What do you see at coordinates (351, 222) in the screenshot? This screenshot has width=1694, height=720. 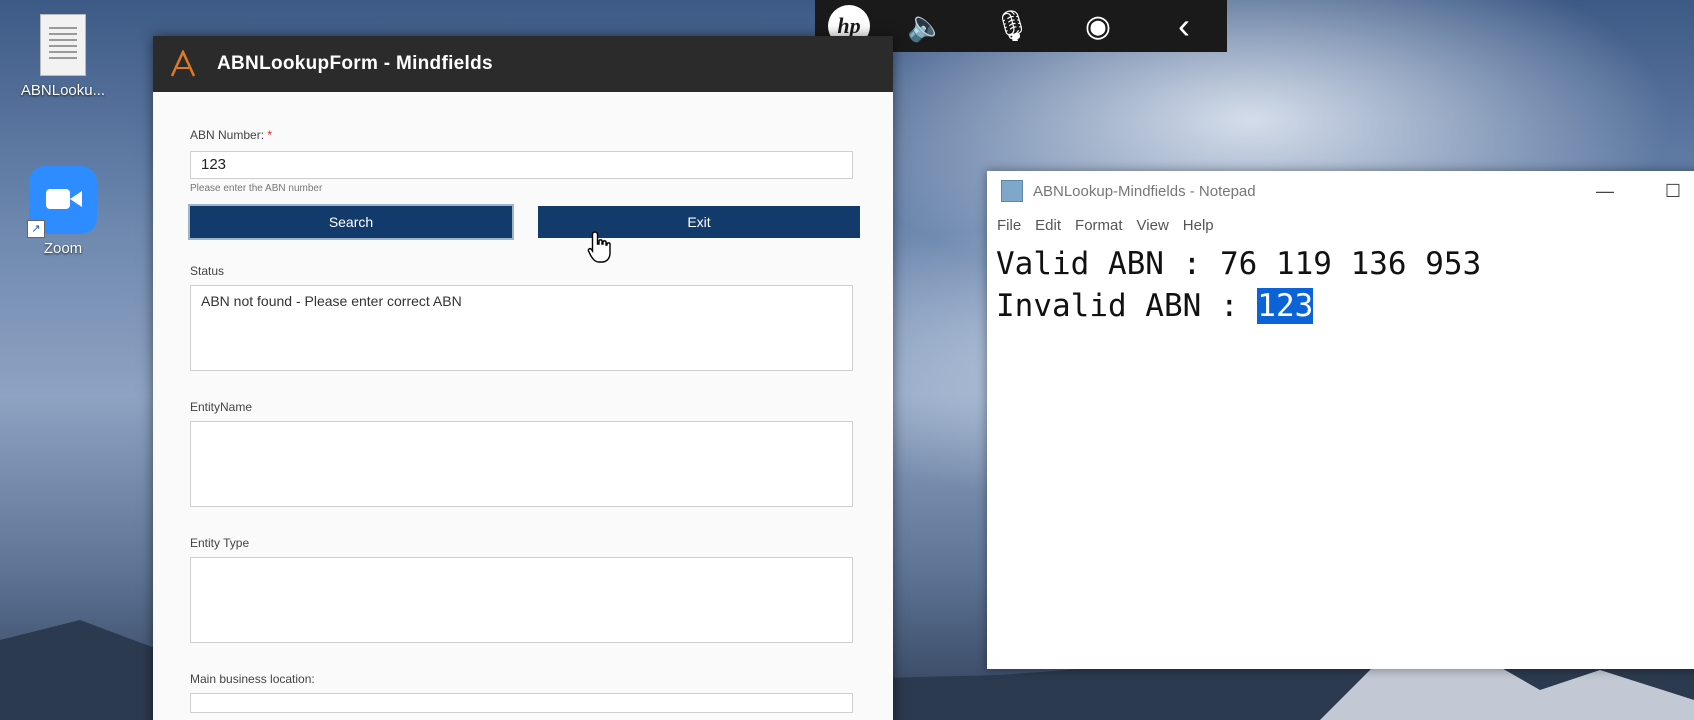 I see `search-button: Search` at bounding box center [351, 222].